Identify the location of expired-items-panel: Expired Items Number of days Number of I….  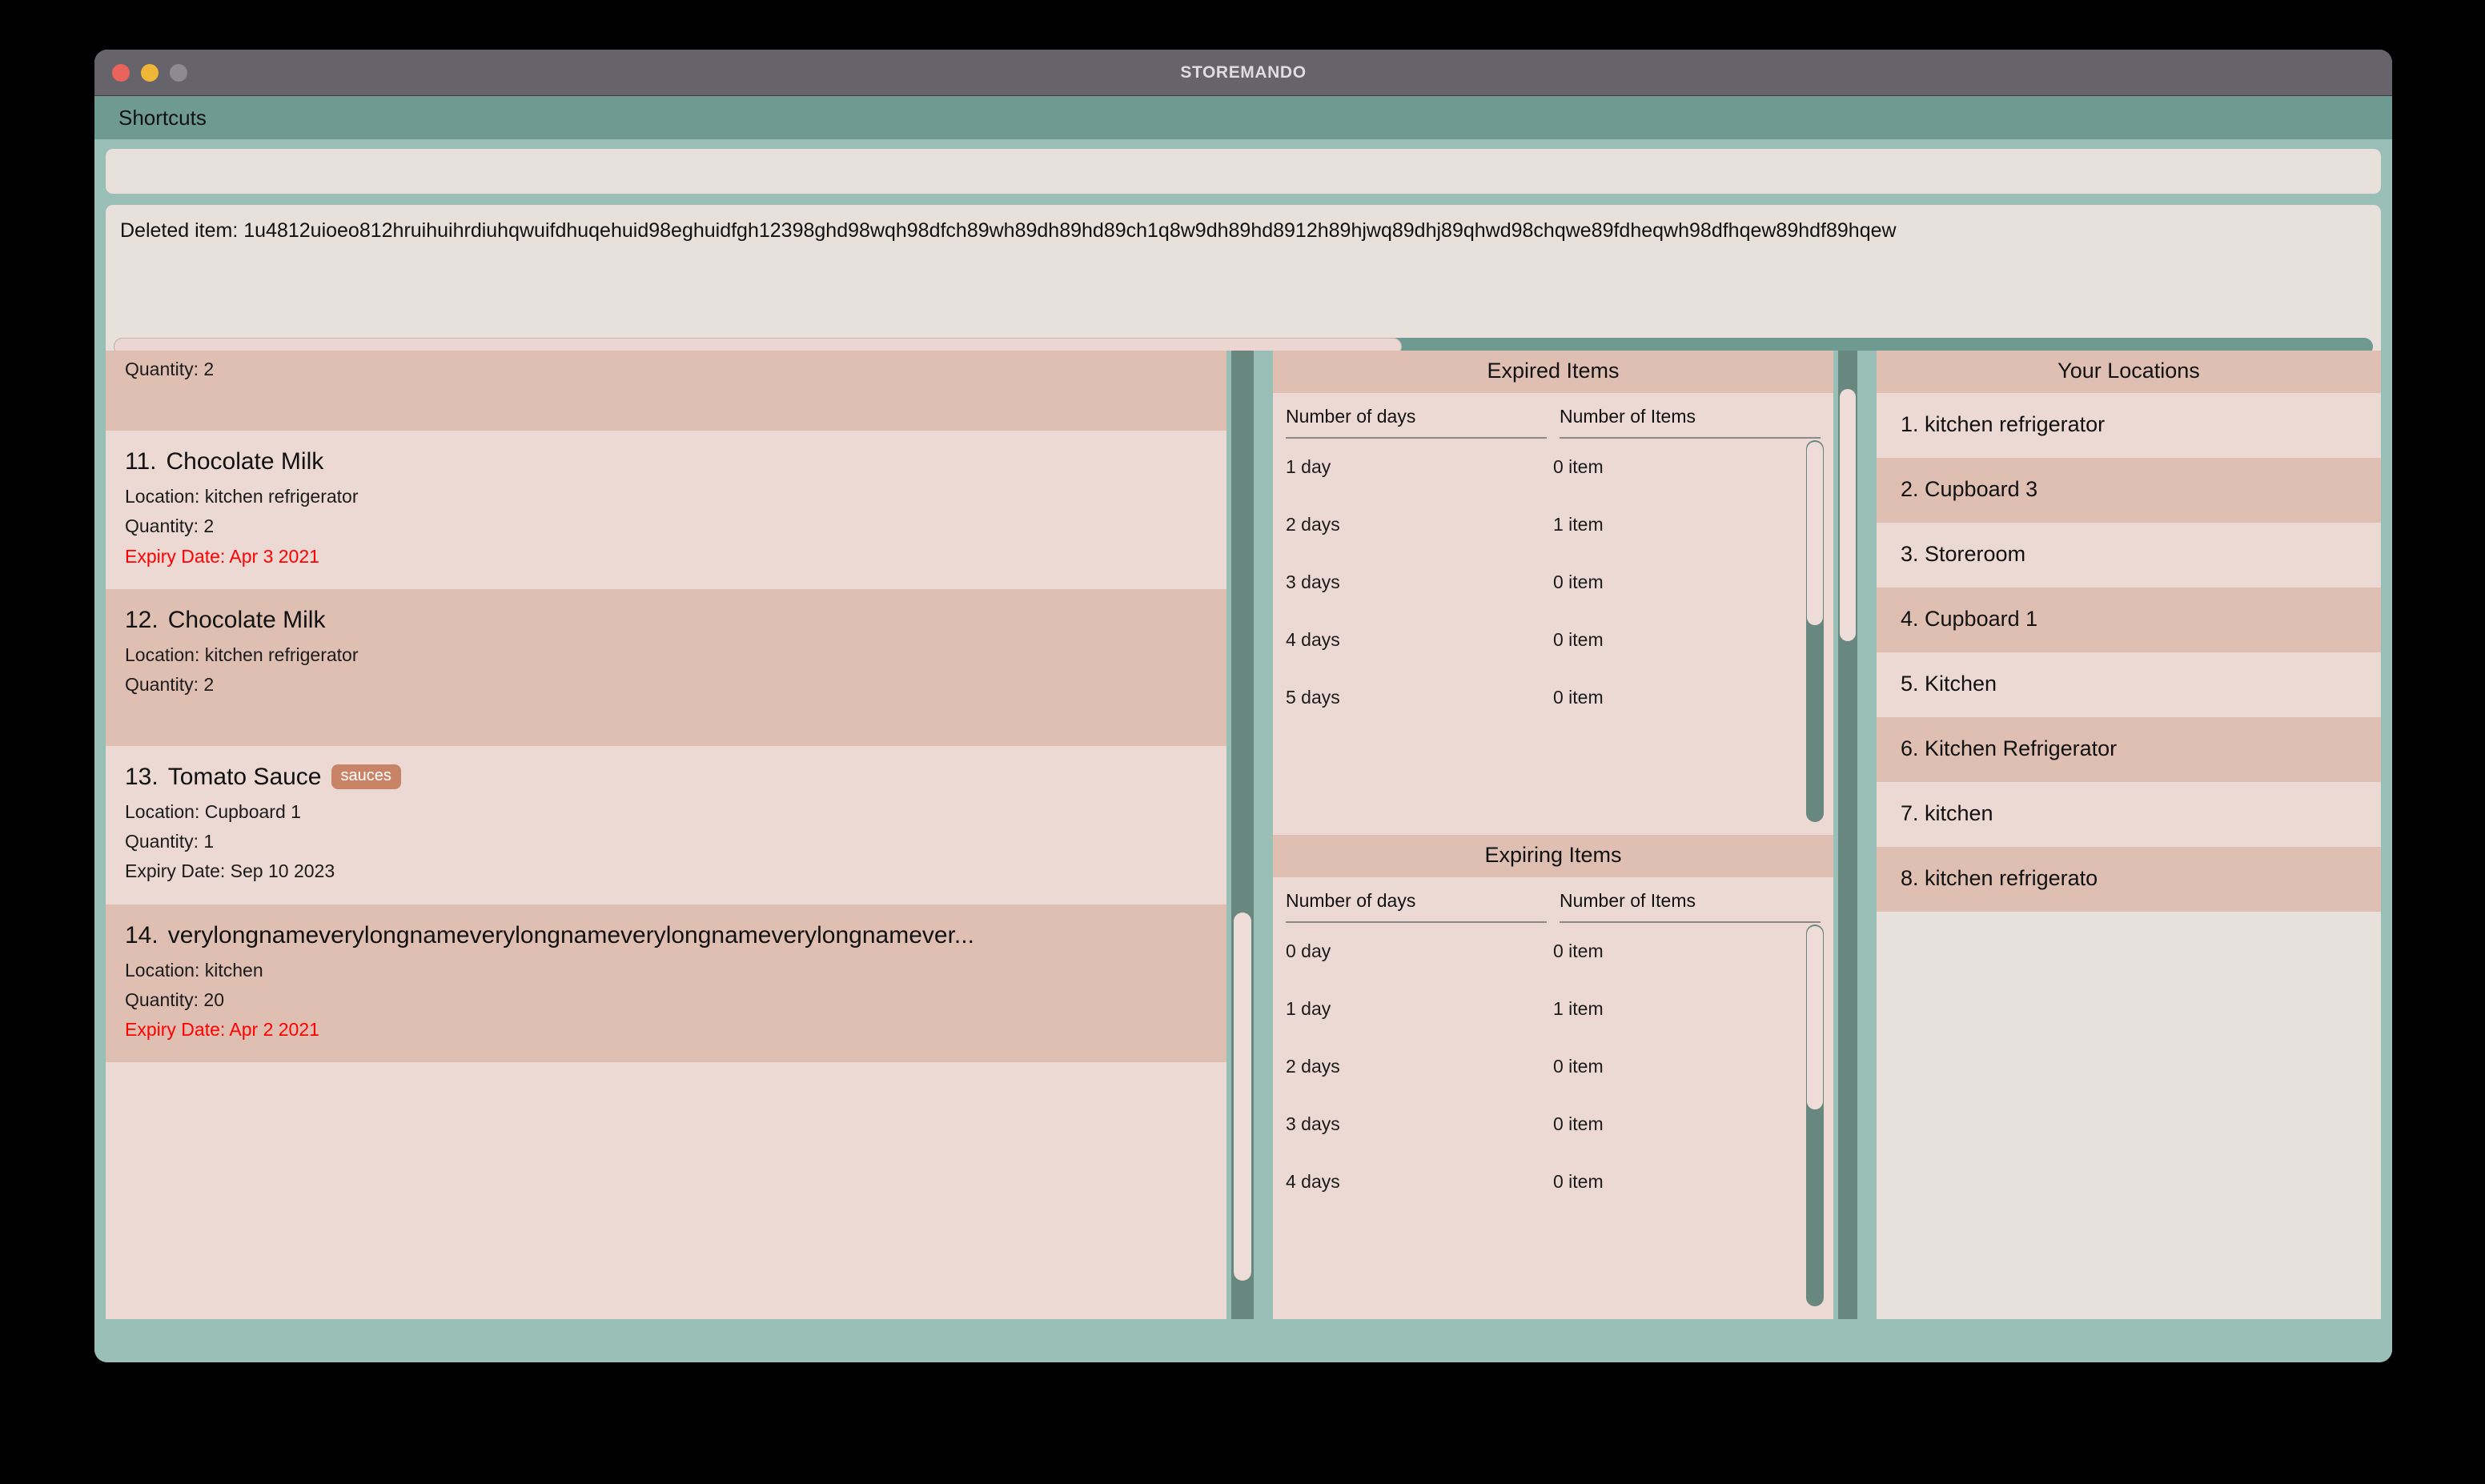
(1553, 593).